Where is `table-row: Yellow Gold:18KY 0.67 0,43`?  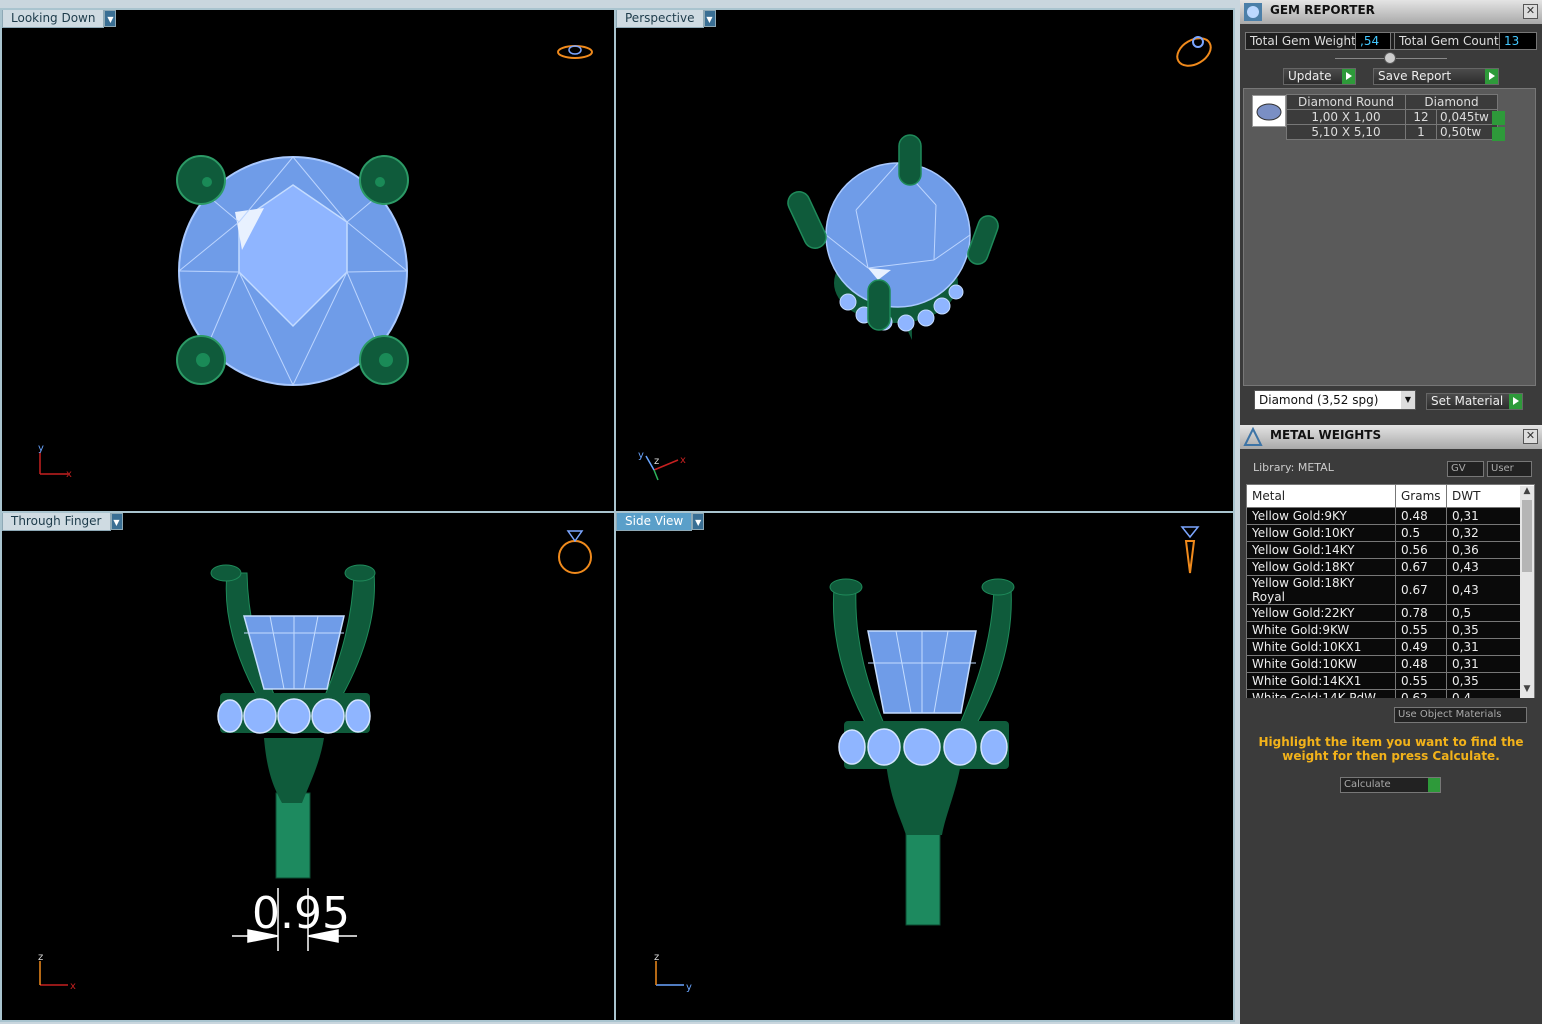 table-row: Yellow Gold:18KY 0.67 0,43 is located at coordinates (1390, 567).